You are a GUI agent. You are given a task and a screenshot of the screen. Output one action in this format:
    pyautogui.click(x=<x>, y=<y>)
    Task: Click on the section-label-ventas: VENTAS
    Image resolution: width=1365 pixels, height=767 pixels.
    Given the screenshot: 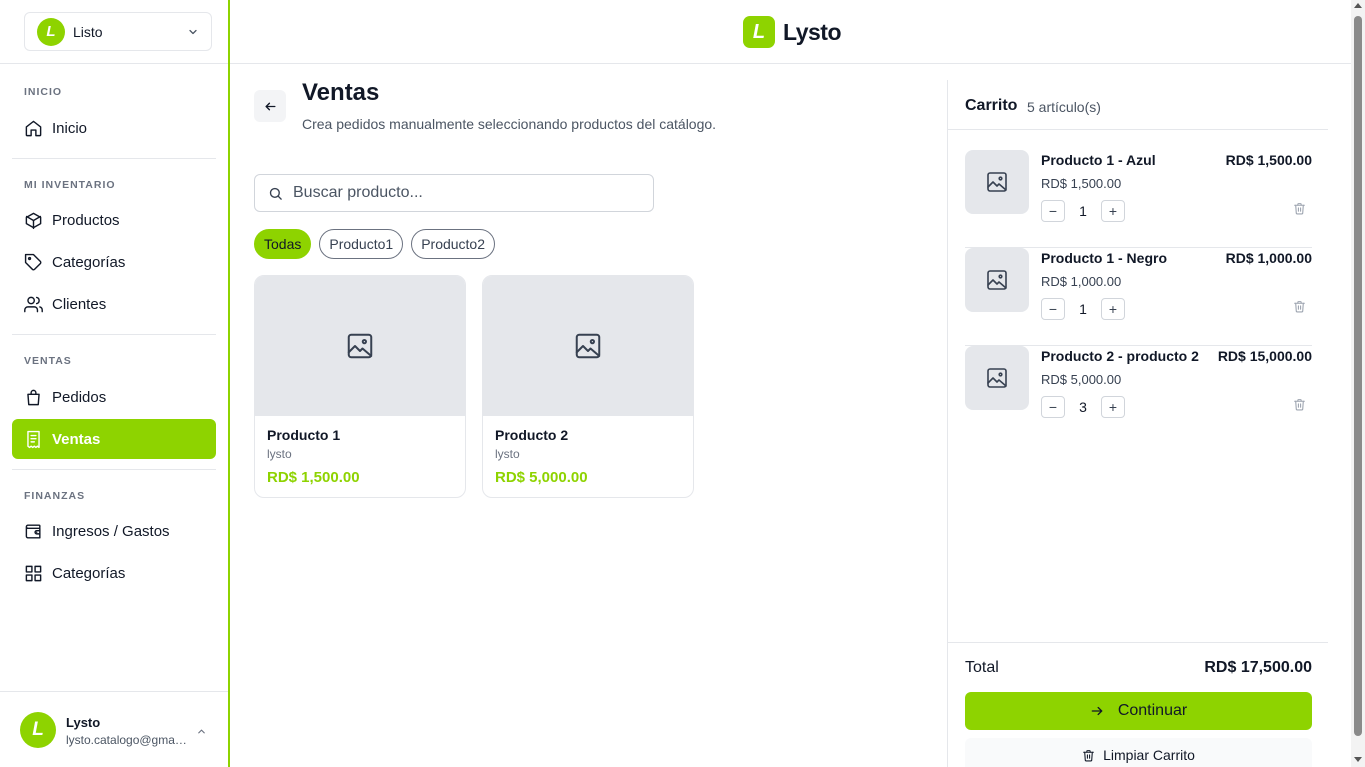 What is the action you would take?
    pyautogui.click(x=48, y=361)
    